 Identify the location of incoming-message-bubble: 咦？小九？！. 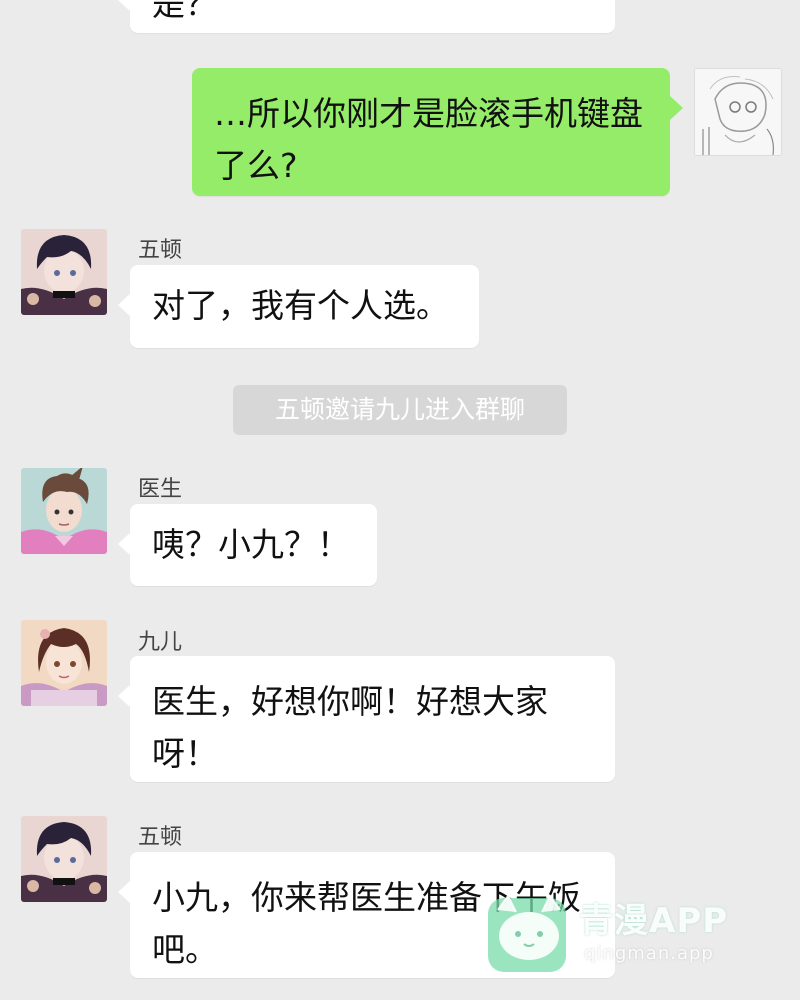
(247, 545).